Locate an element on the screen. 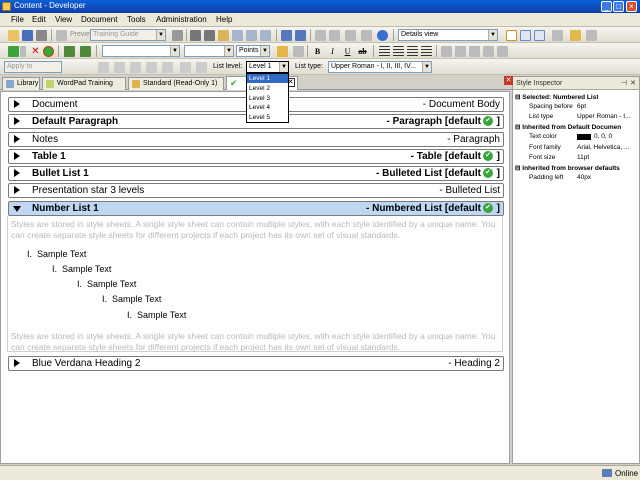 The height and width of the screenshot is (480, 640). strikethrough-icon: ab is located at coordinates (362, 51).